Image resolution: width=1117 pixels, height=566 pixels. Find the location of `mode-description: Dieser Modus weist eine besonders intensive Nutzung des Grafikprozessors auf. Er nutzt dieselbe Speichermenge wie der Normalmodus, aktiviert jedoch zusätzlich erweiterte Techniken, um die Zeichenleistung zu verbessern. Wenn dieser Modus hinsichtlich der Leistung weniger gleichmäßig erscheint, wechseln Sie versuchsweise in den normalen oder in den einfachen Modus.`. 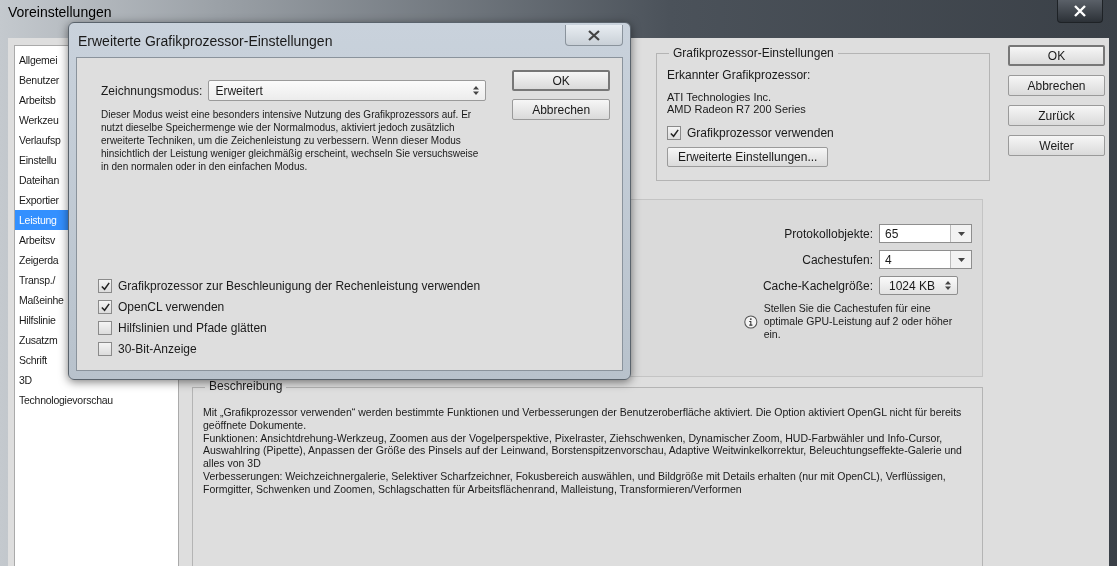

mode-description: Dieser Modus weist eine besonders intensive Nutzung des Grafikprozessors auf. Er nutzt dieselbe Speichermenge wie der Normalmodus, aktiviert jedoch zusätzlich erweiterte Techniken, um die Zeichenleistung zu verbessern. Wenn dieser Modus hinsichtlich der Leistung weniger gleichmäßig erscheint, wechseln Sie versuchsweise in den normalen oder in den einfachen Modus. is located at coordinates (290, 140).